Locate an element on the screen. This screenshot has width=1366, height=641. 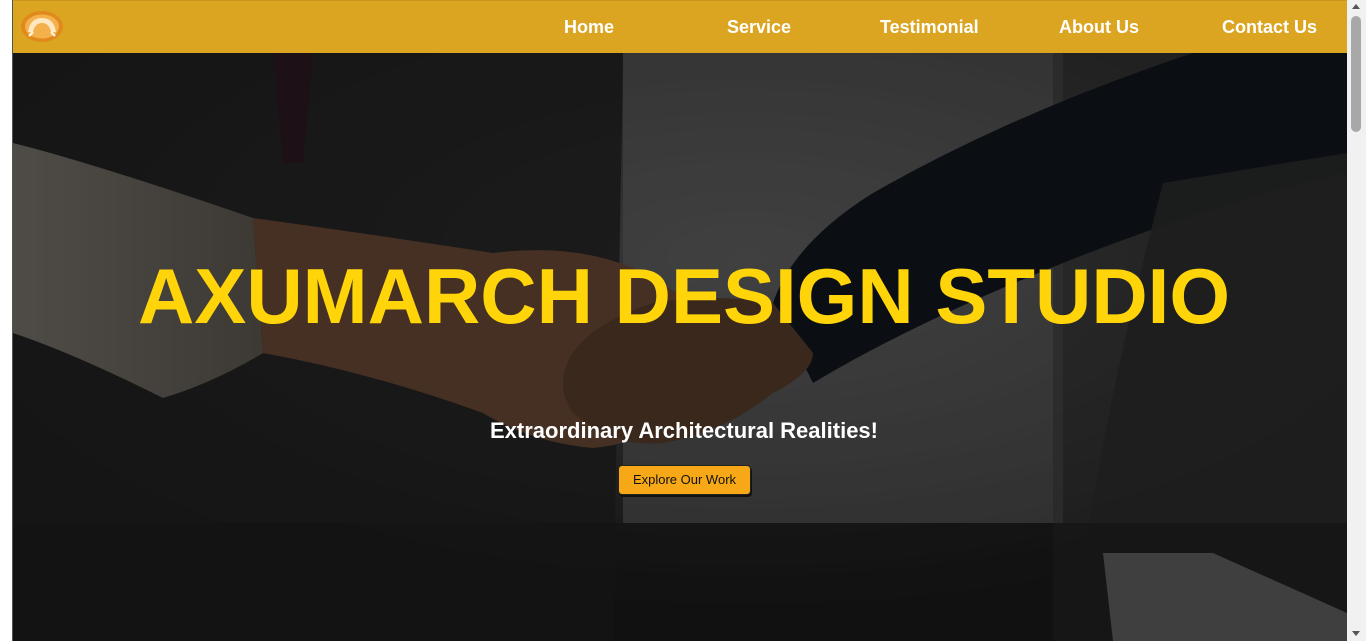
arch-logo-icon is located at coordinates (42, 26).